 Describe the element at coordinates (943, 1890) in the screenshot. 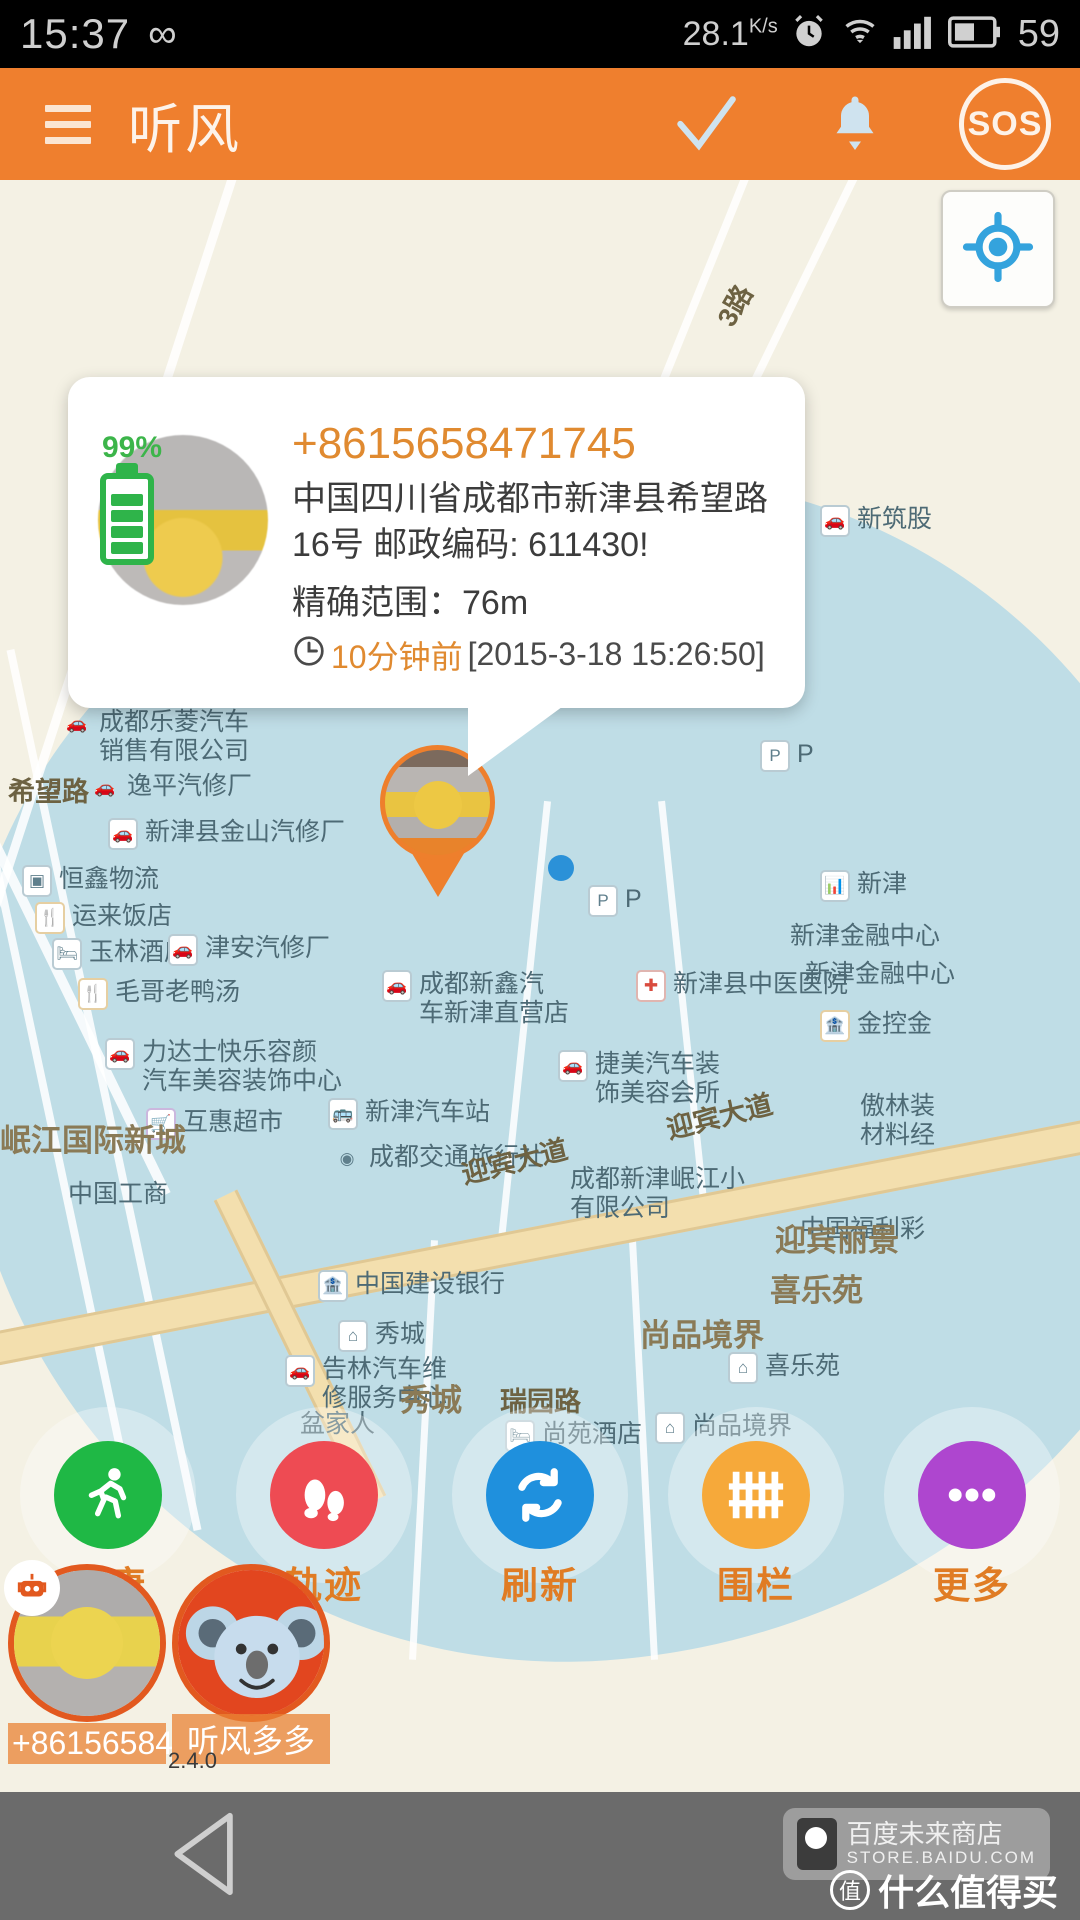

I see `smzdm-watermark: 值 什么值得买` at that location.